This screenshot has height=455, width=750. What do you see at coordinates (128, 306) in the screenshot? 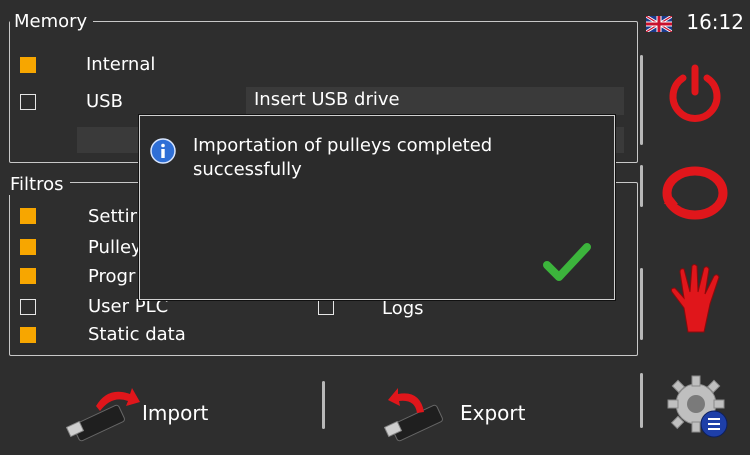
I see `user-plc-label: User PLC` at bounding box center [128, 306].